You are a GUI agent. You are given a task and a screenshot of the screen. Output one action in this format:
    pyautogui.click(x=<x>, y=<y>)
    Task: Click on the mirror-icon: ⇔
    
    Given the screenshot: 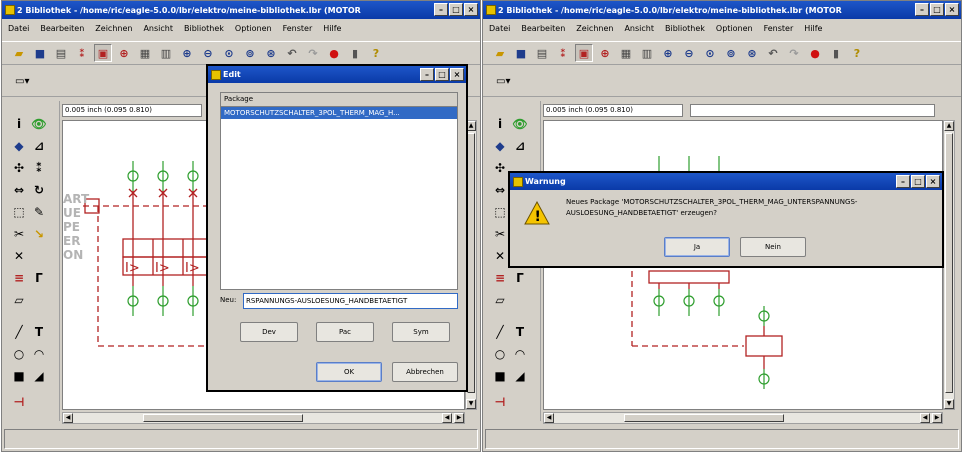 What is the action you would take?
    pyautogui.click(x=19, y=190)
    